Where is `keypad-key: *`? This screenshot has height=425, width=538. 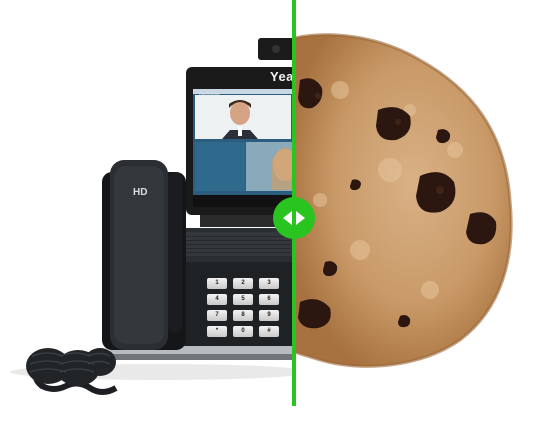 keypad-key: * is located at coordinates (217, 331).